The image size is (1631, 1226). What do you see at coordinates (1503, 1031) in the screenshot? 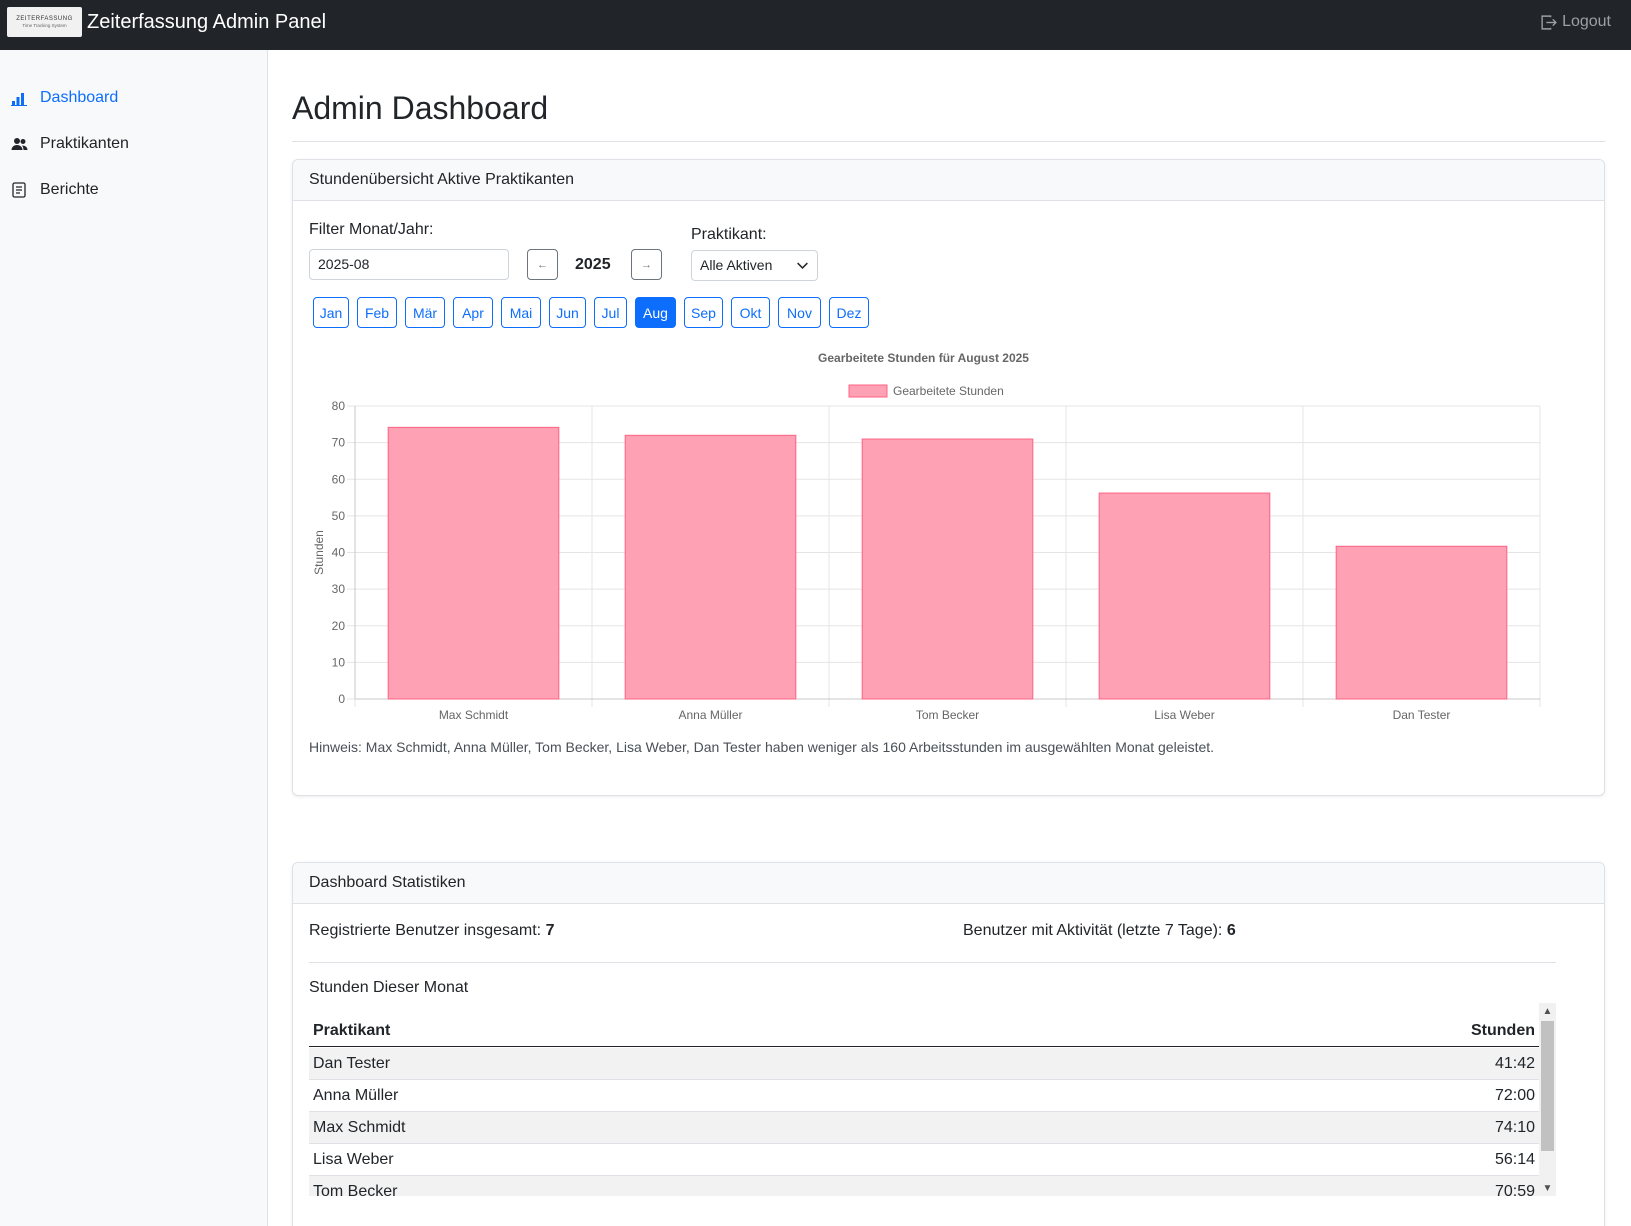
I see `column-header-stunden: Stunden` at bounding box center [1503, 1031].